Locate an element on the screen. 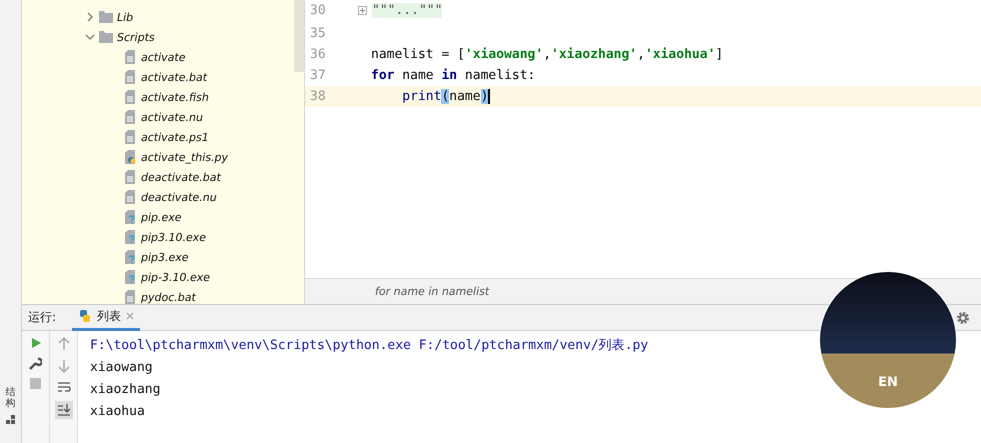  line-number: 35 is located at coordinates (318, 33).